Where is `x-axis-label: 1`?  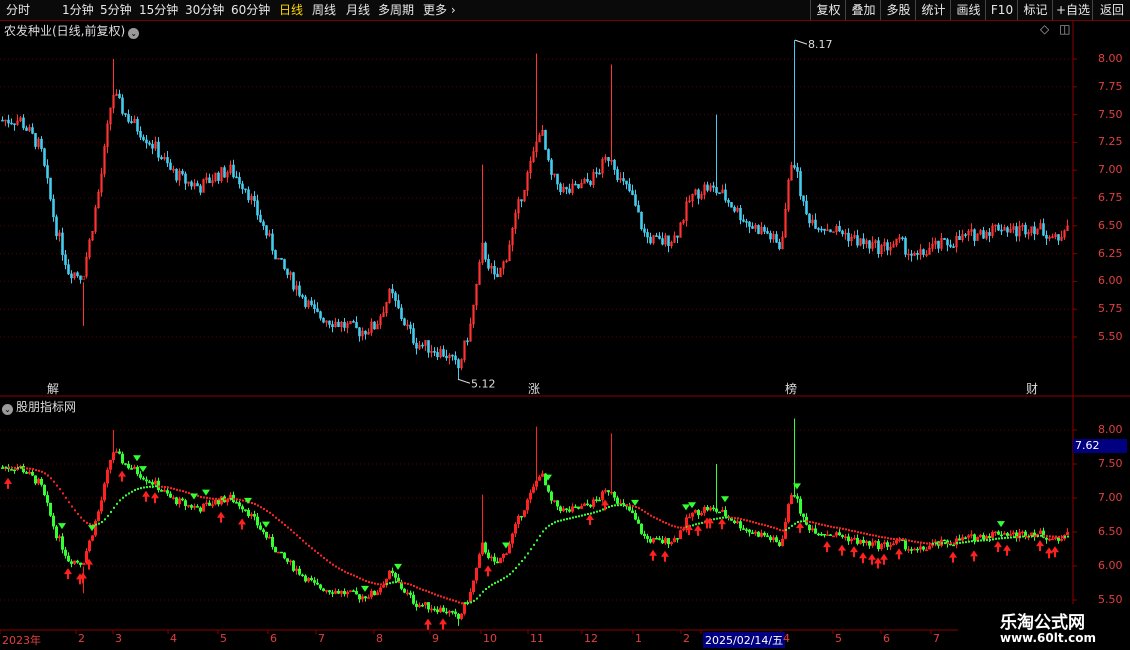
x-axis-label: 1 is located at coordinates (638, 638).